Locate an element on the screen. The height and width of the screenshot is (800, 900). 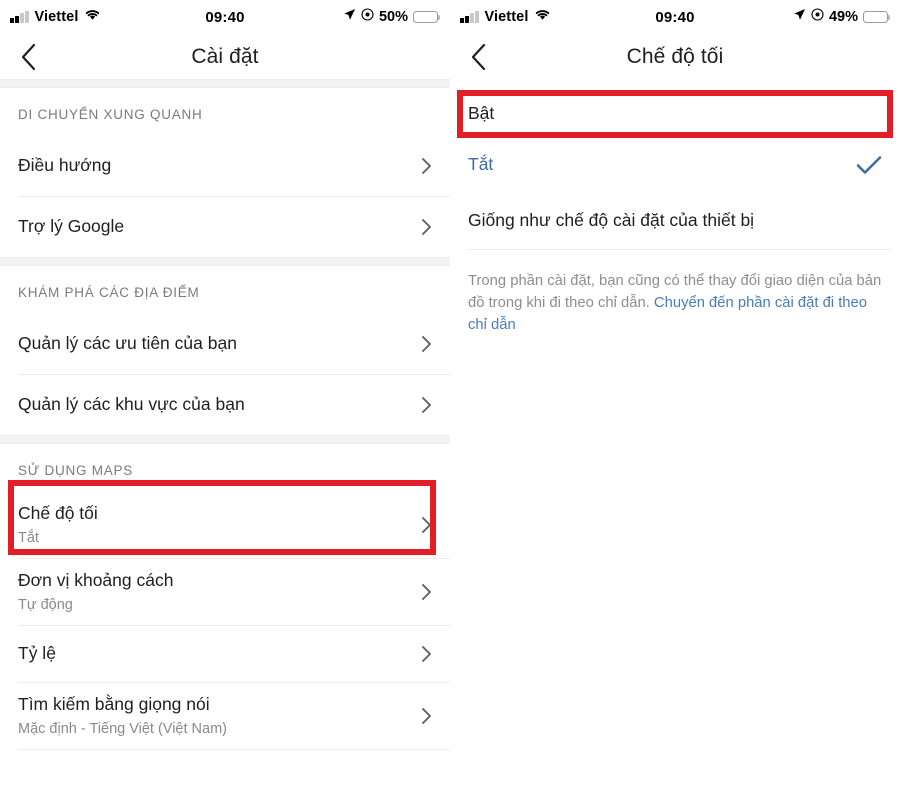
status-right-group: 49% is located at coordinates (842, 17).